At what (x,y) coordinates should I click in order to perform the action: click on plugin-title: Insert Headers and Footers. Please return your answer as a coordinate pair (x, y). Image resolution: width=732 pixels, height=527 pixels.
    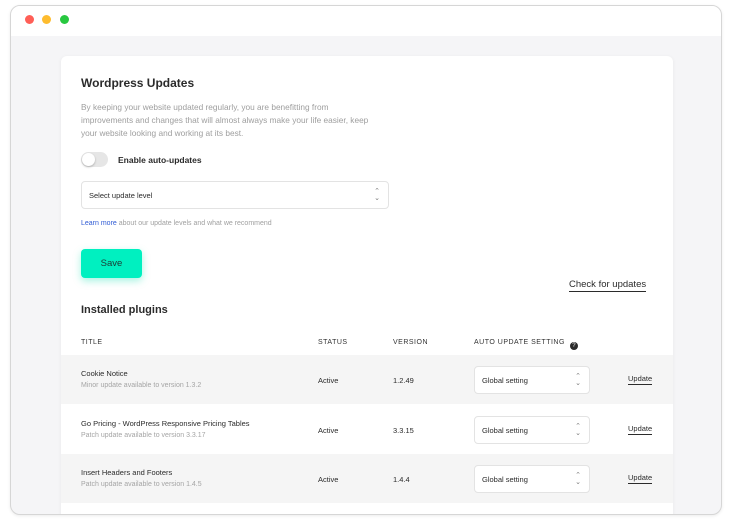
    Looking at the image, I should click on (127, 472).